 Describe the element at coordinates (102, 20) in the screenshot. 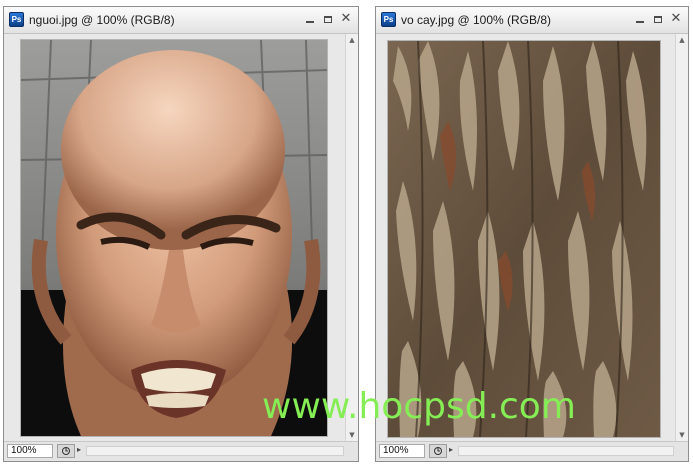

I see `window-title: nguoi.jpg @ 100% (RGB/8)` at that location.